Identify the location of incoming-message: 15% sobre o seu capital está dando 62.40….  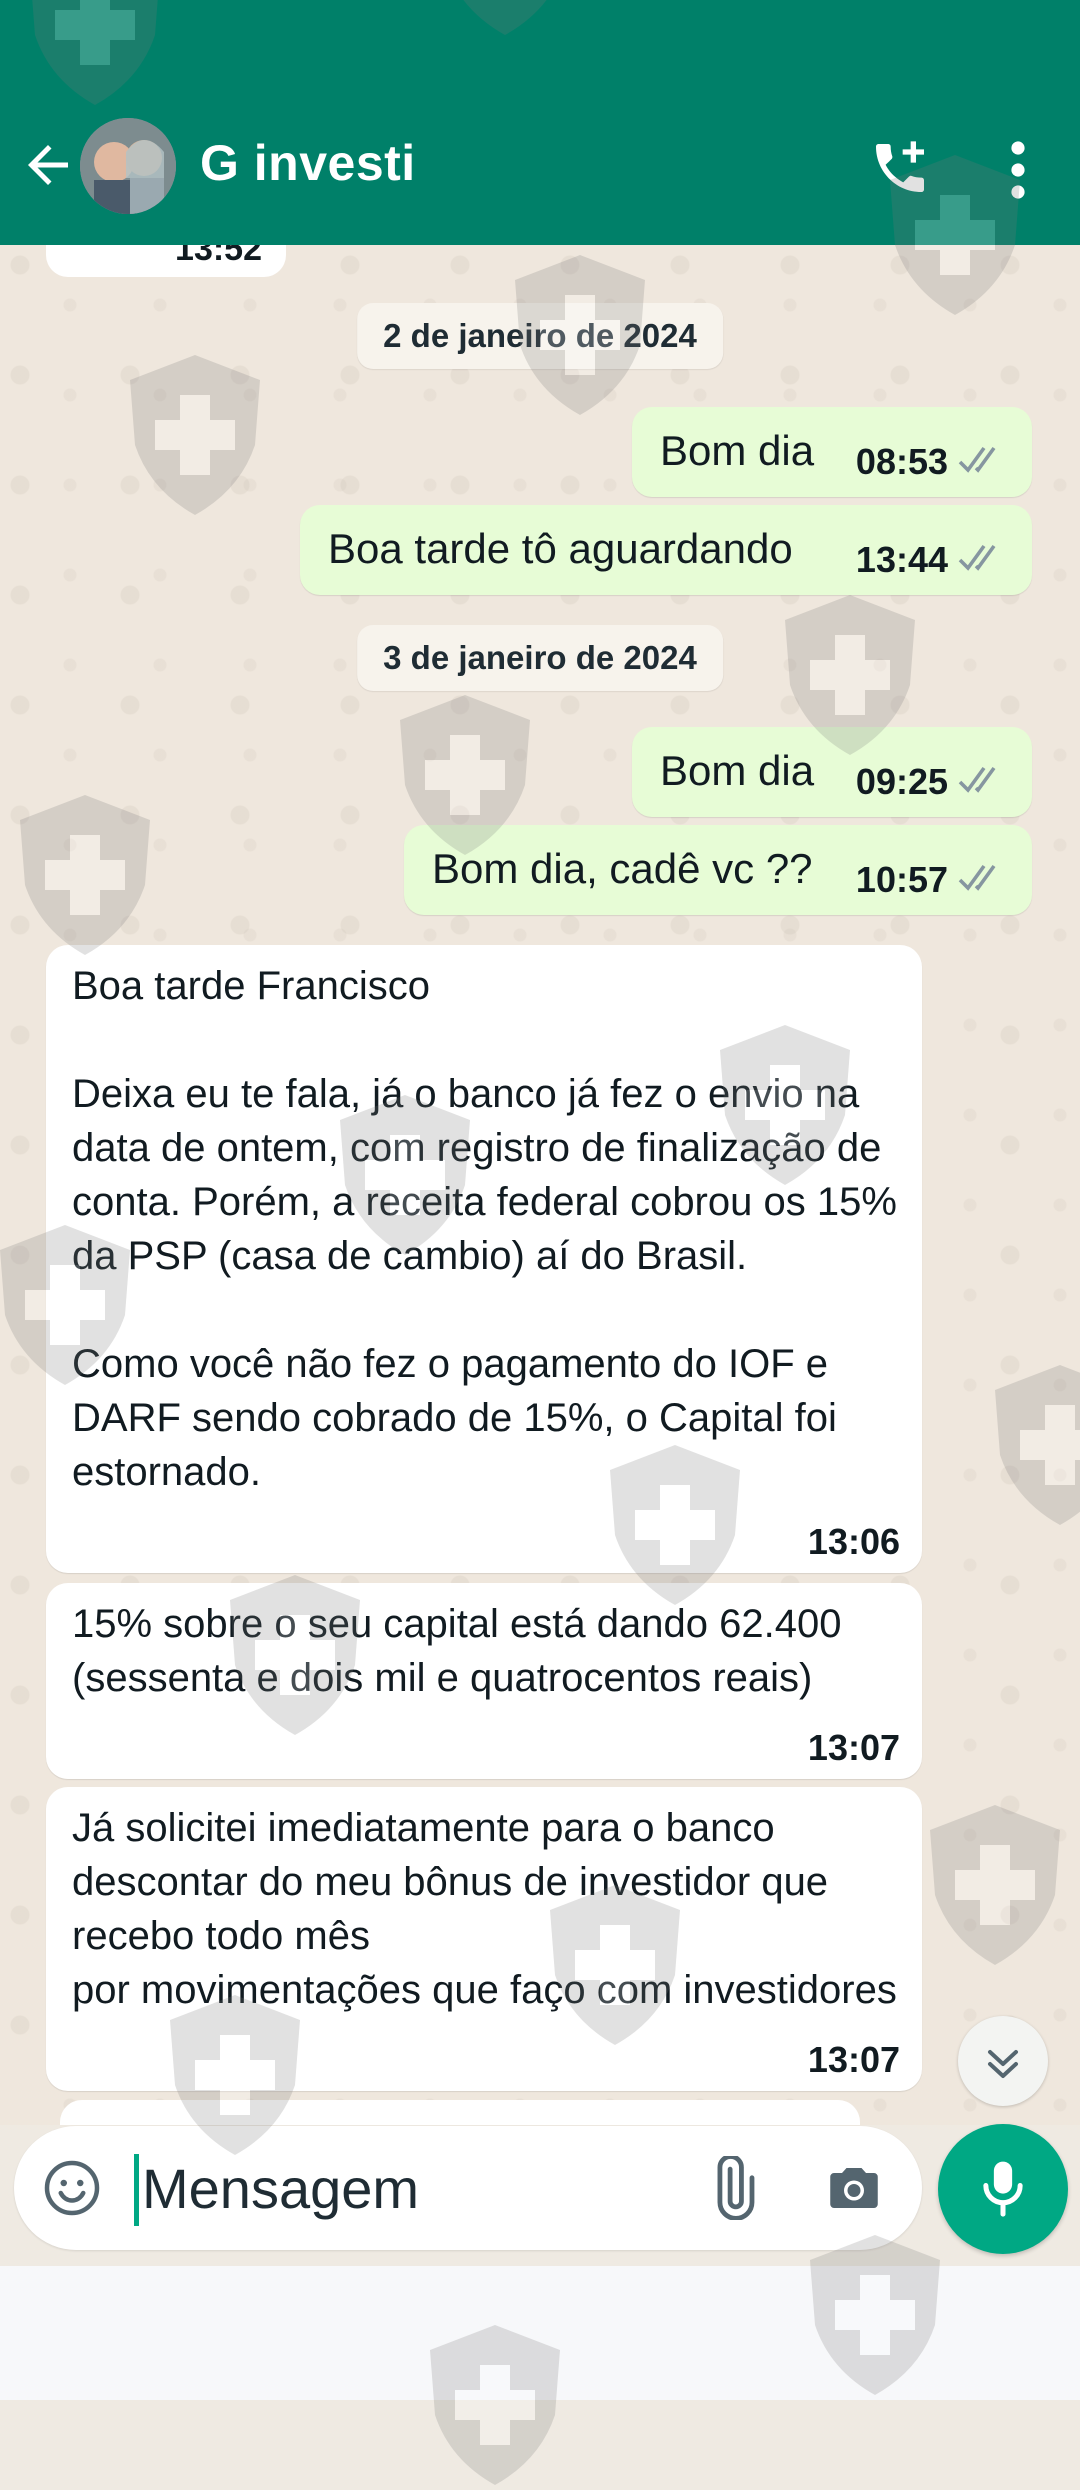
(484, 1681).